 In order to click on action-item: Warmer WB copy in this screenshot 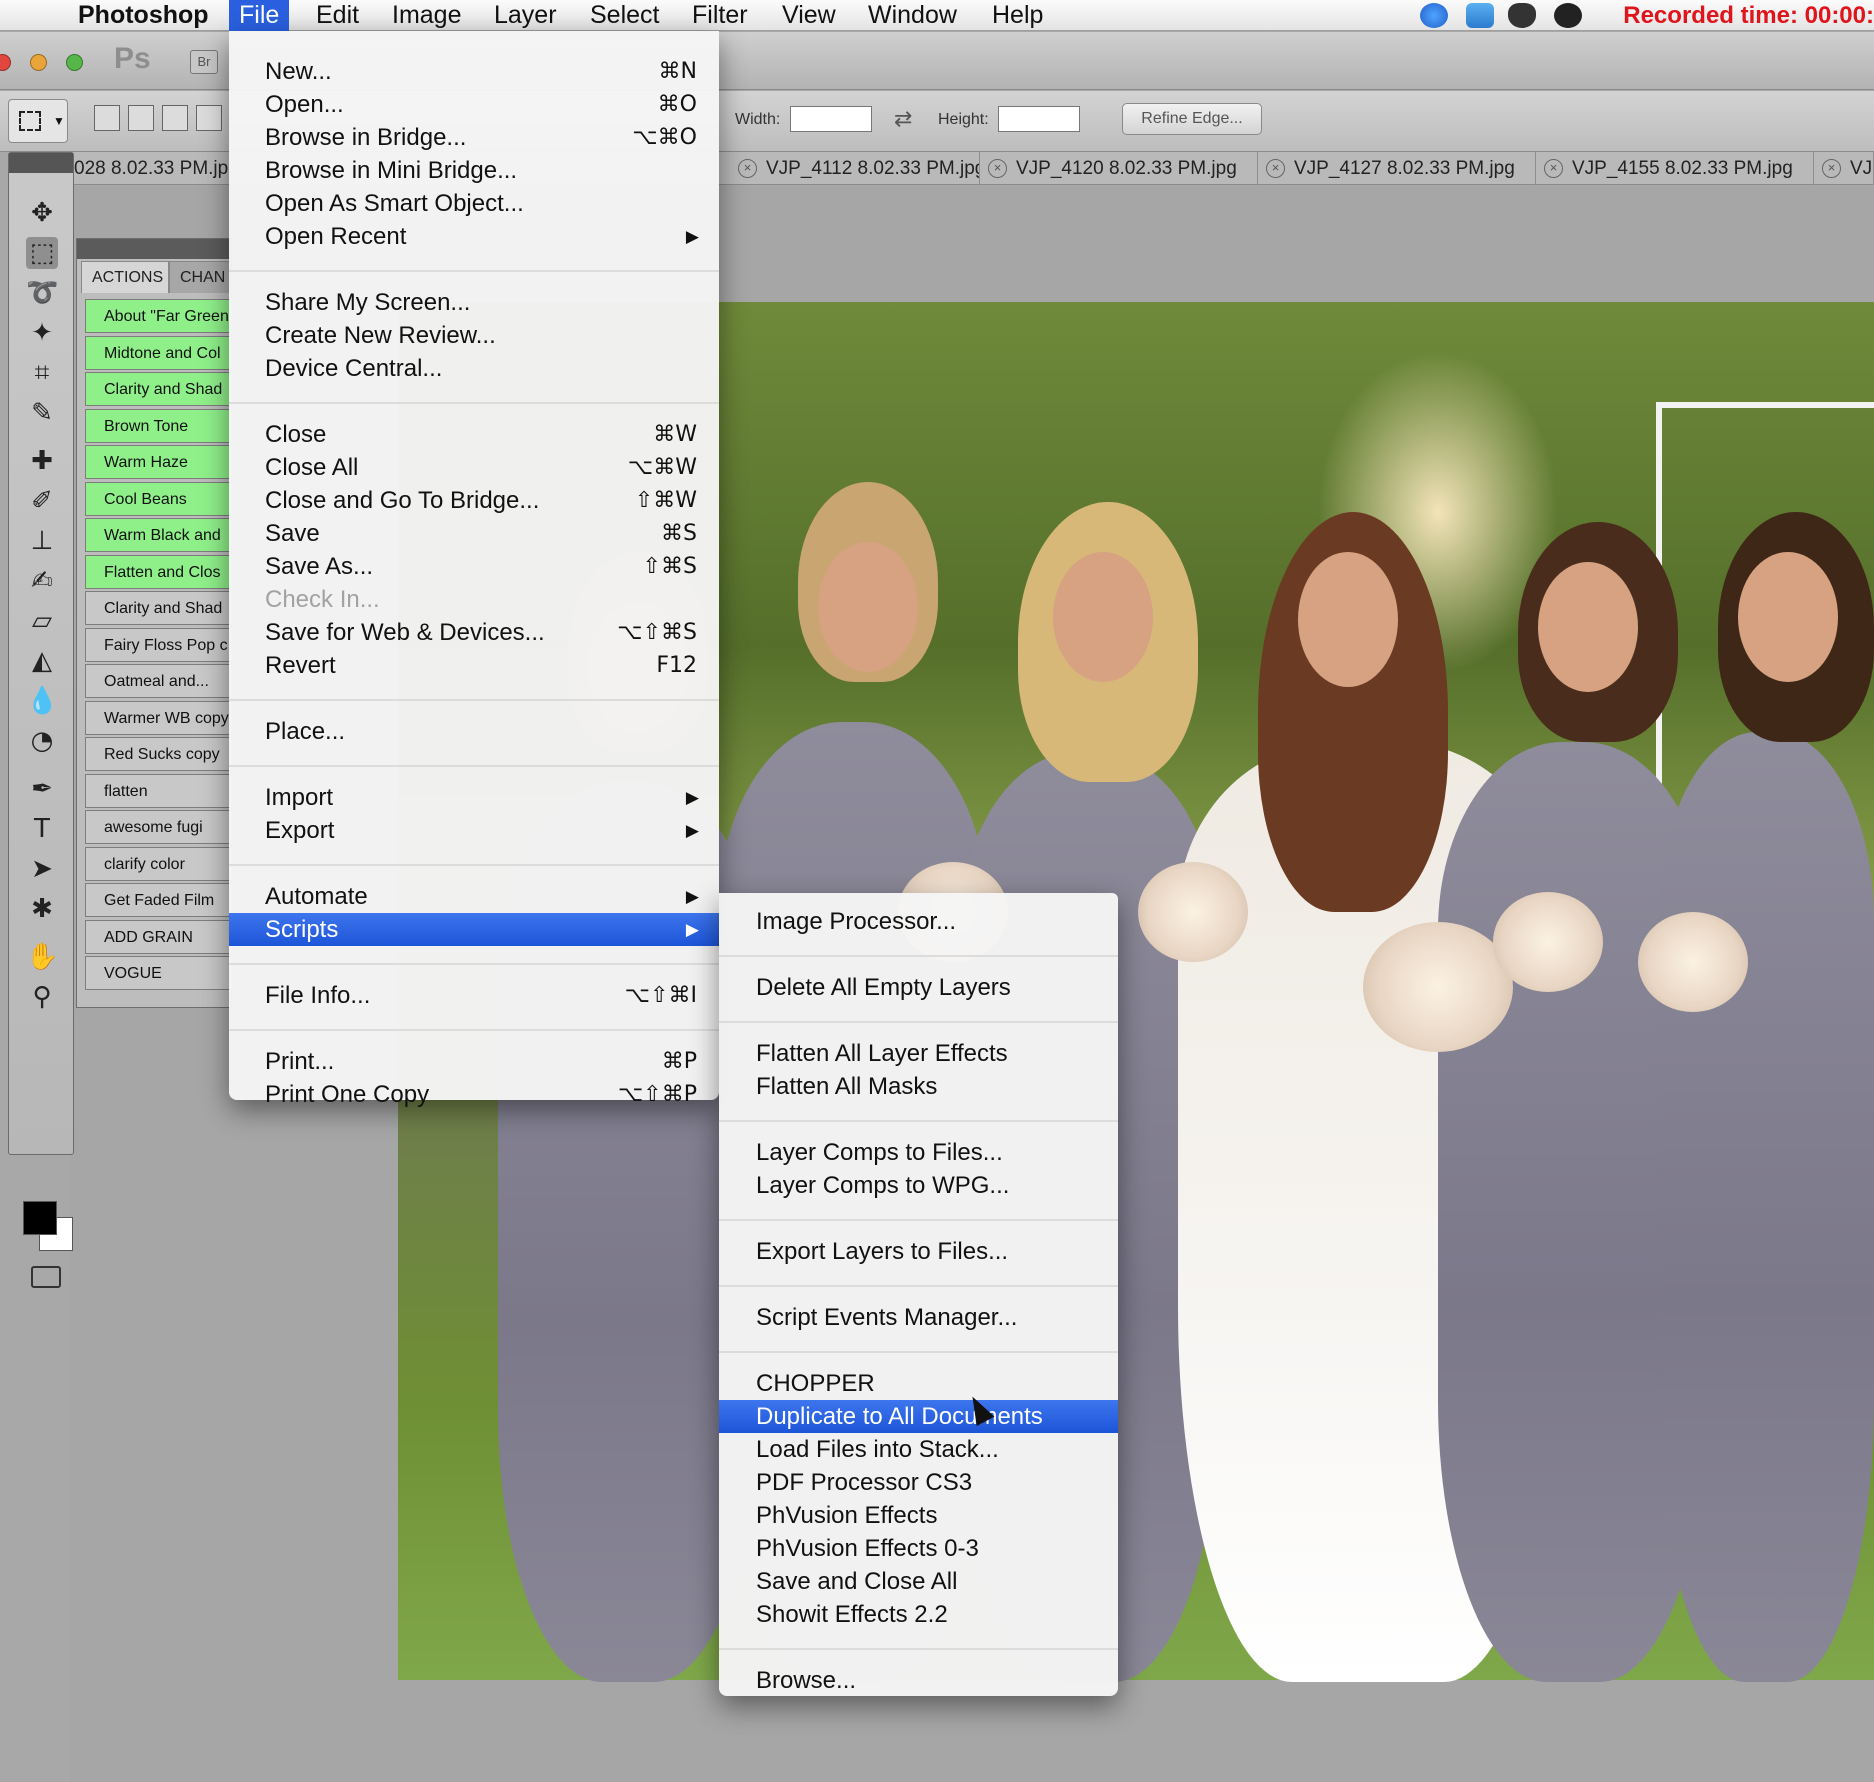, I will do `click(159, 717)`.